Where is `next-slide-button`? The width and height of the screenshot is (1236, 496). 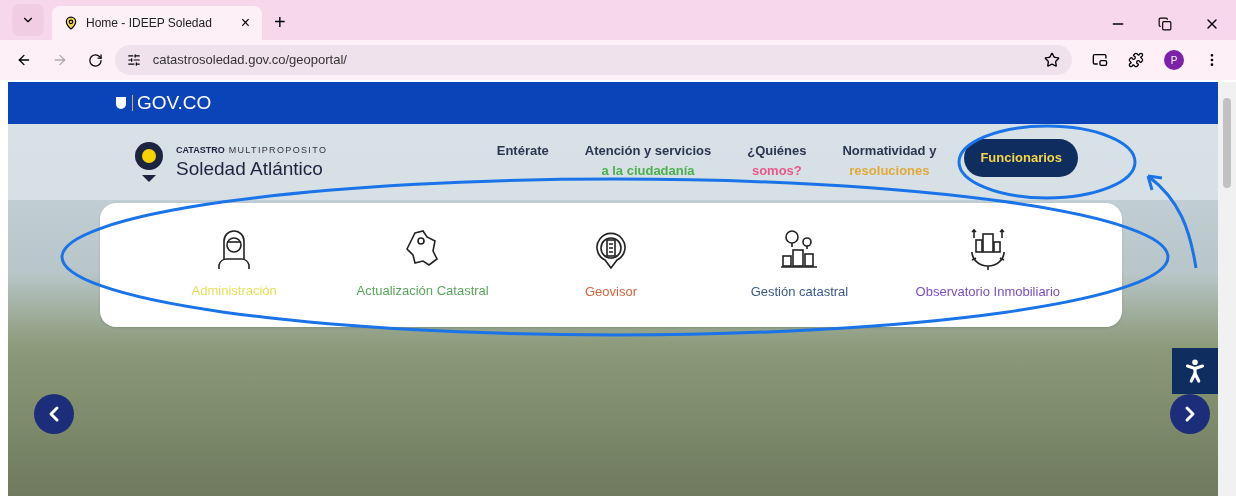
next-slide-button is located at coordinates (1190, 414).